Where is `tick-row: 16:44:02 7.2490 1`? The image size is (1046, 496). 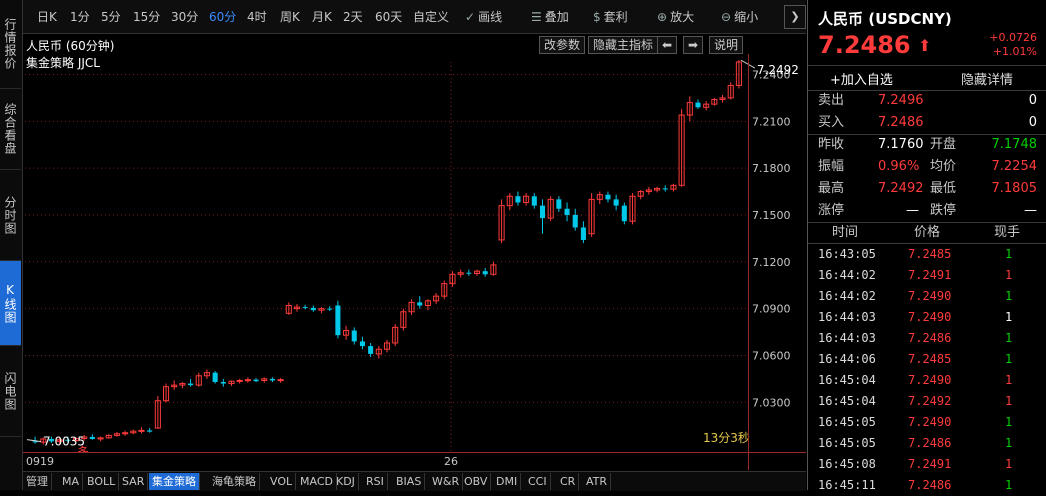 tick-row: 16:44:02 7.2490 1 is located at coordinates (927, 296).